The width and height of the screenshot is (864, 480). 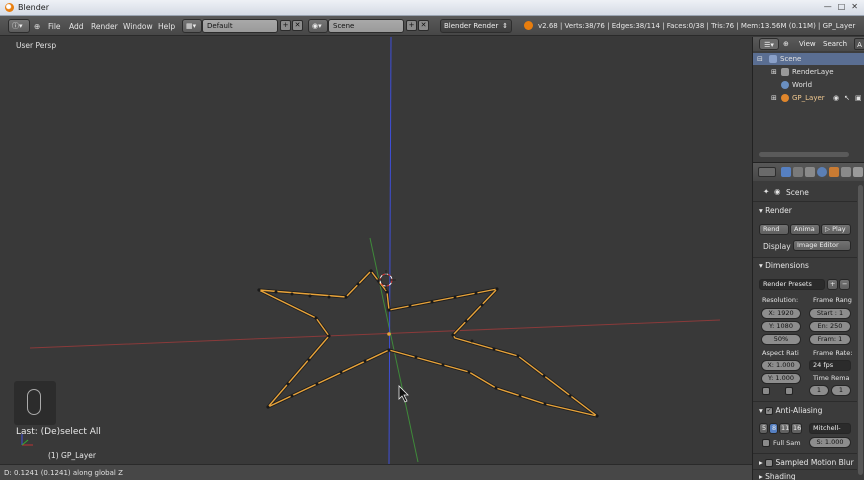 What do you see at coordinates (19, 26) in the screenshot?
I see `editor-type-button: ⓘ▾` at bounding box center [19, 26].